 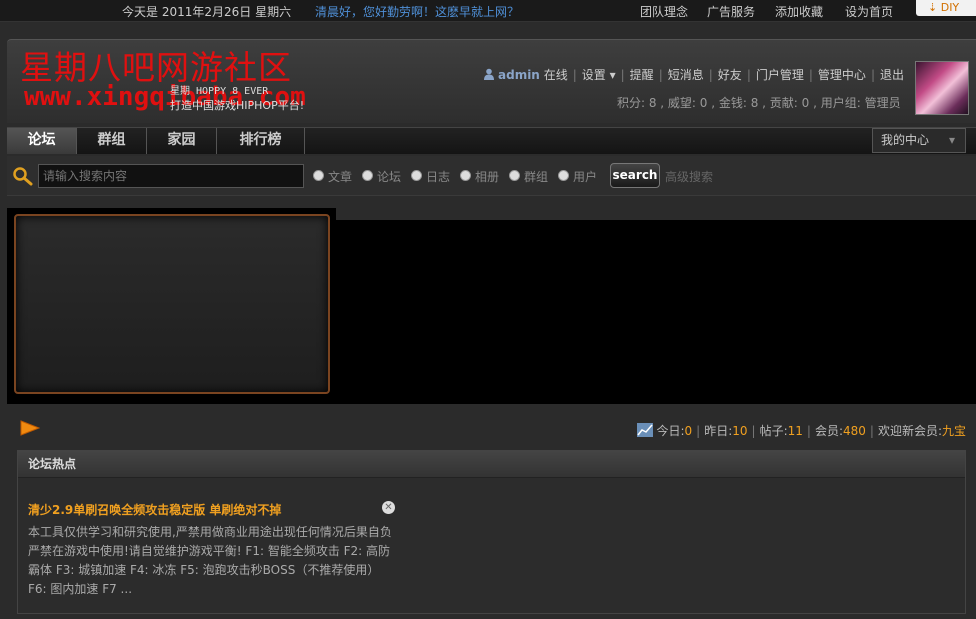 What do you see at coordinates (731, 11) in the screenshot?
I see `ads-link: 广告服务` at bounding box center [731, 11].